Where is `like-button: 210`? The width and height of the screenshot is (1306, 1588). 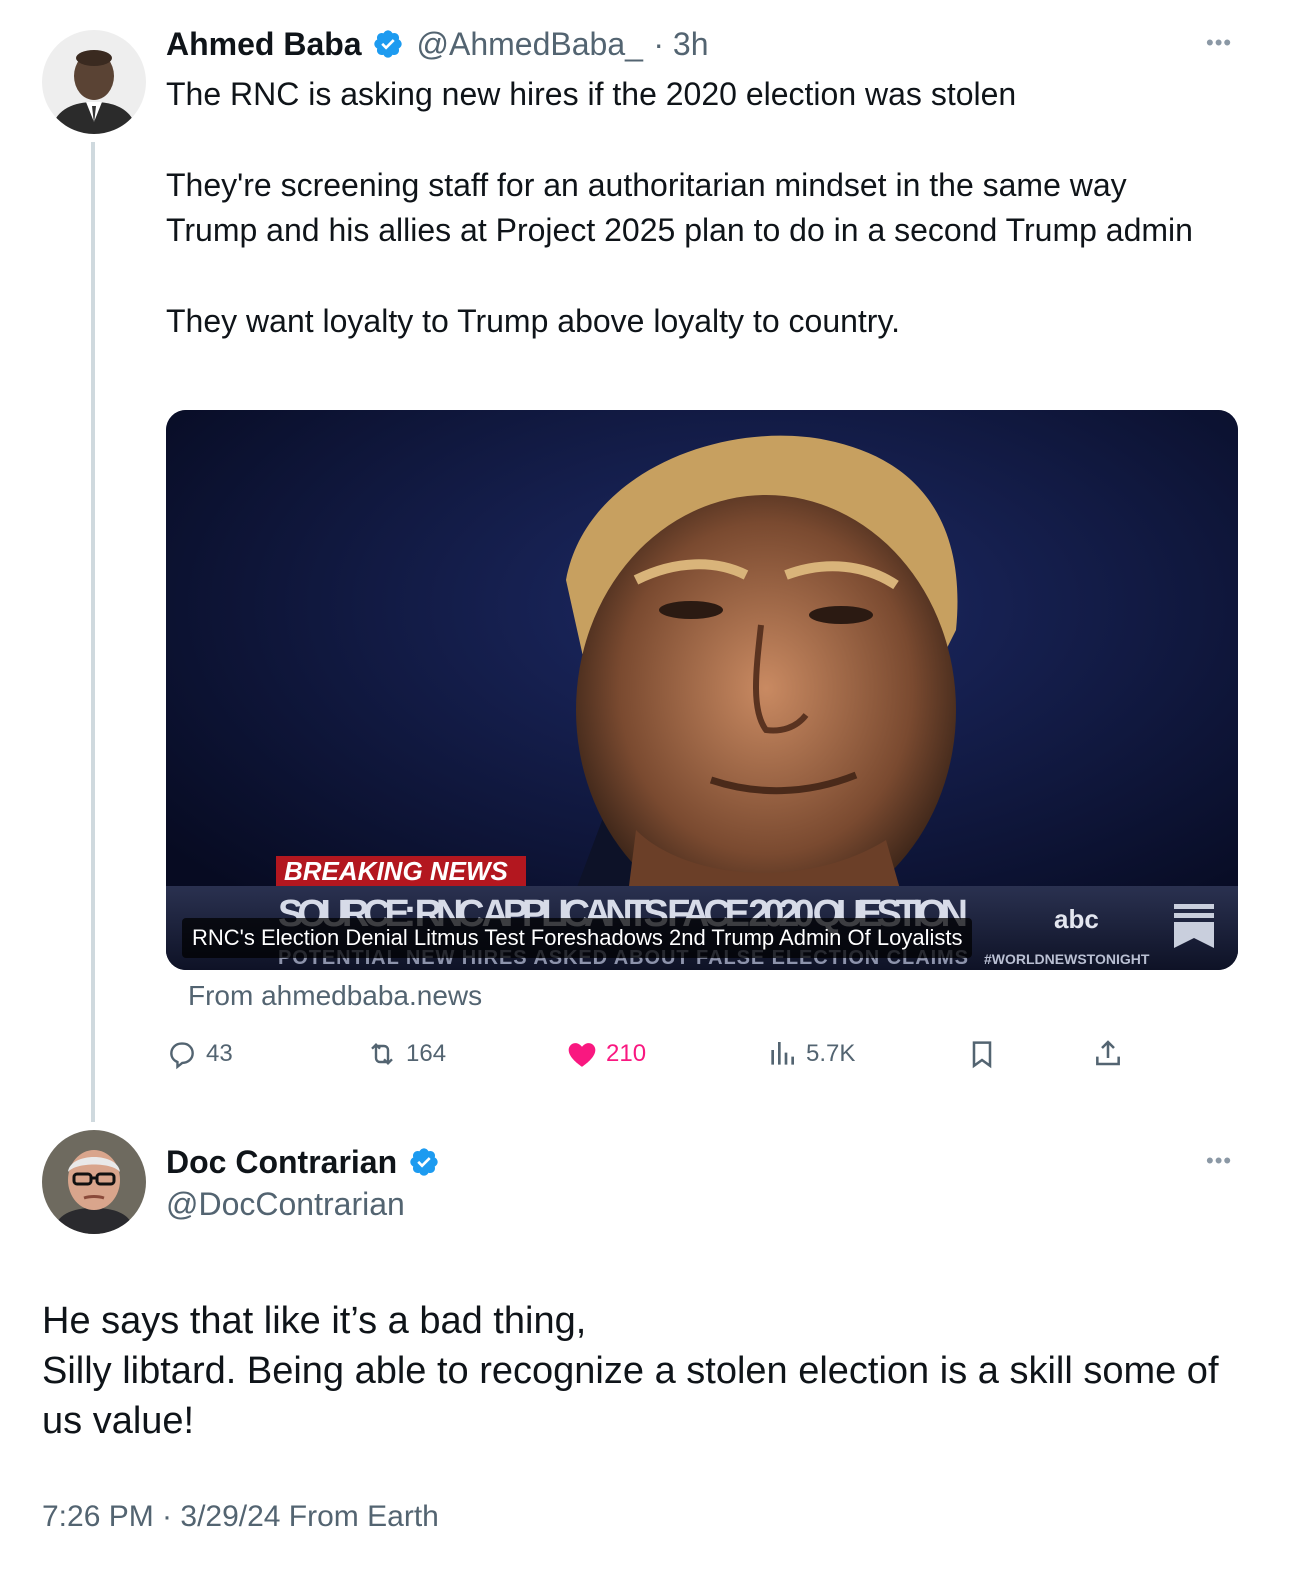
like-button: 210 is located at coordinates (606, 1054).